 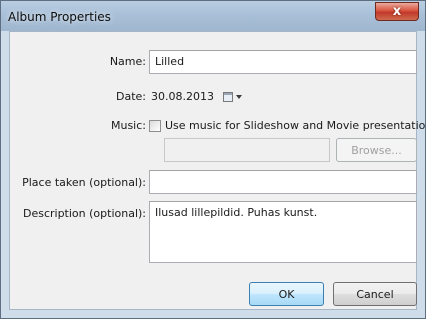 I want to click on close-button: x, so click(x=397, y=11).